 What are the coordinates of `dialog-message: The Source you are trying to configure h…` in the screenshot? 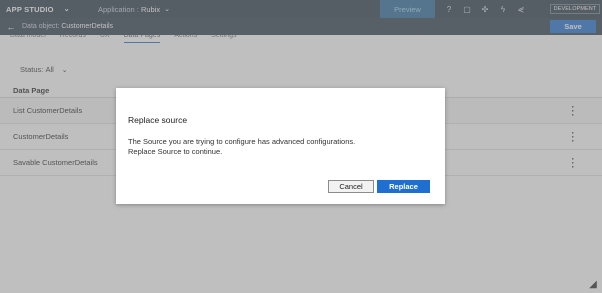 It's located at (242, 141).